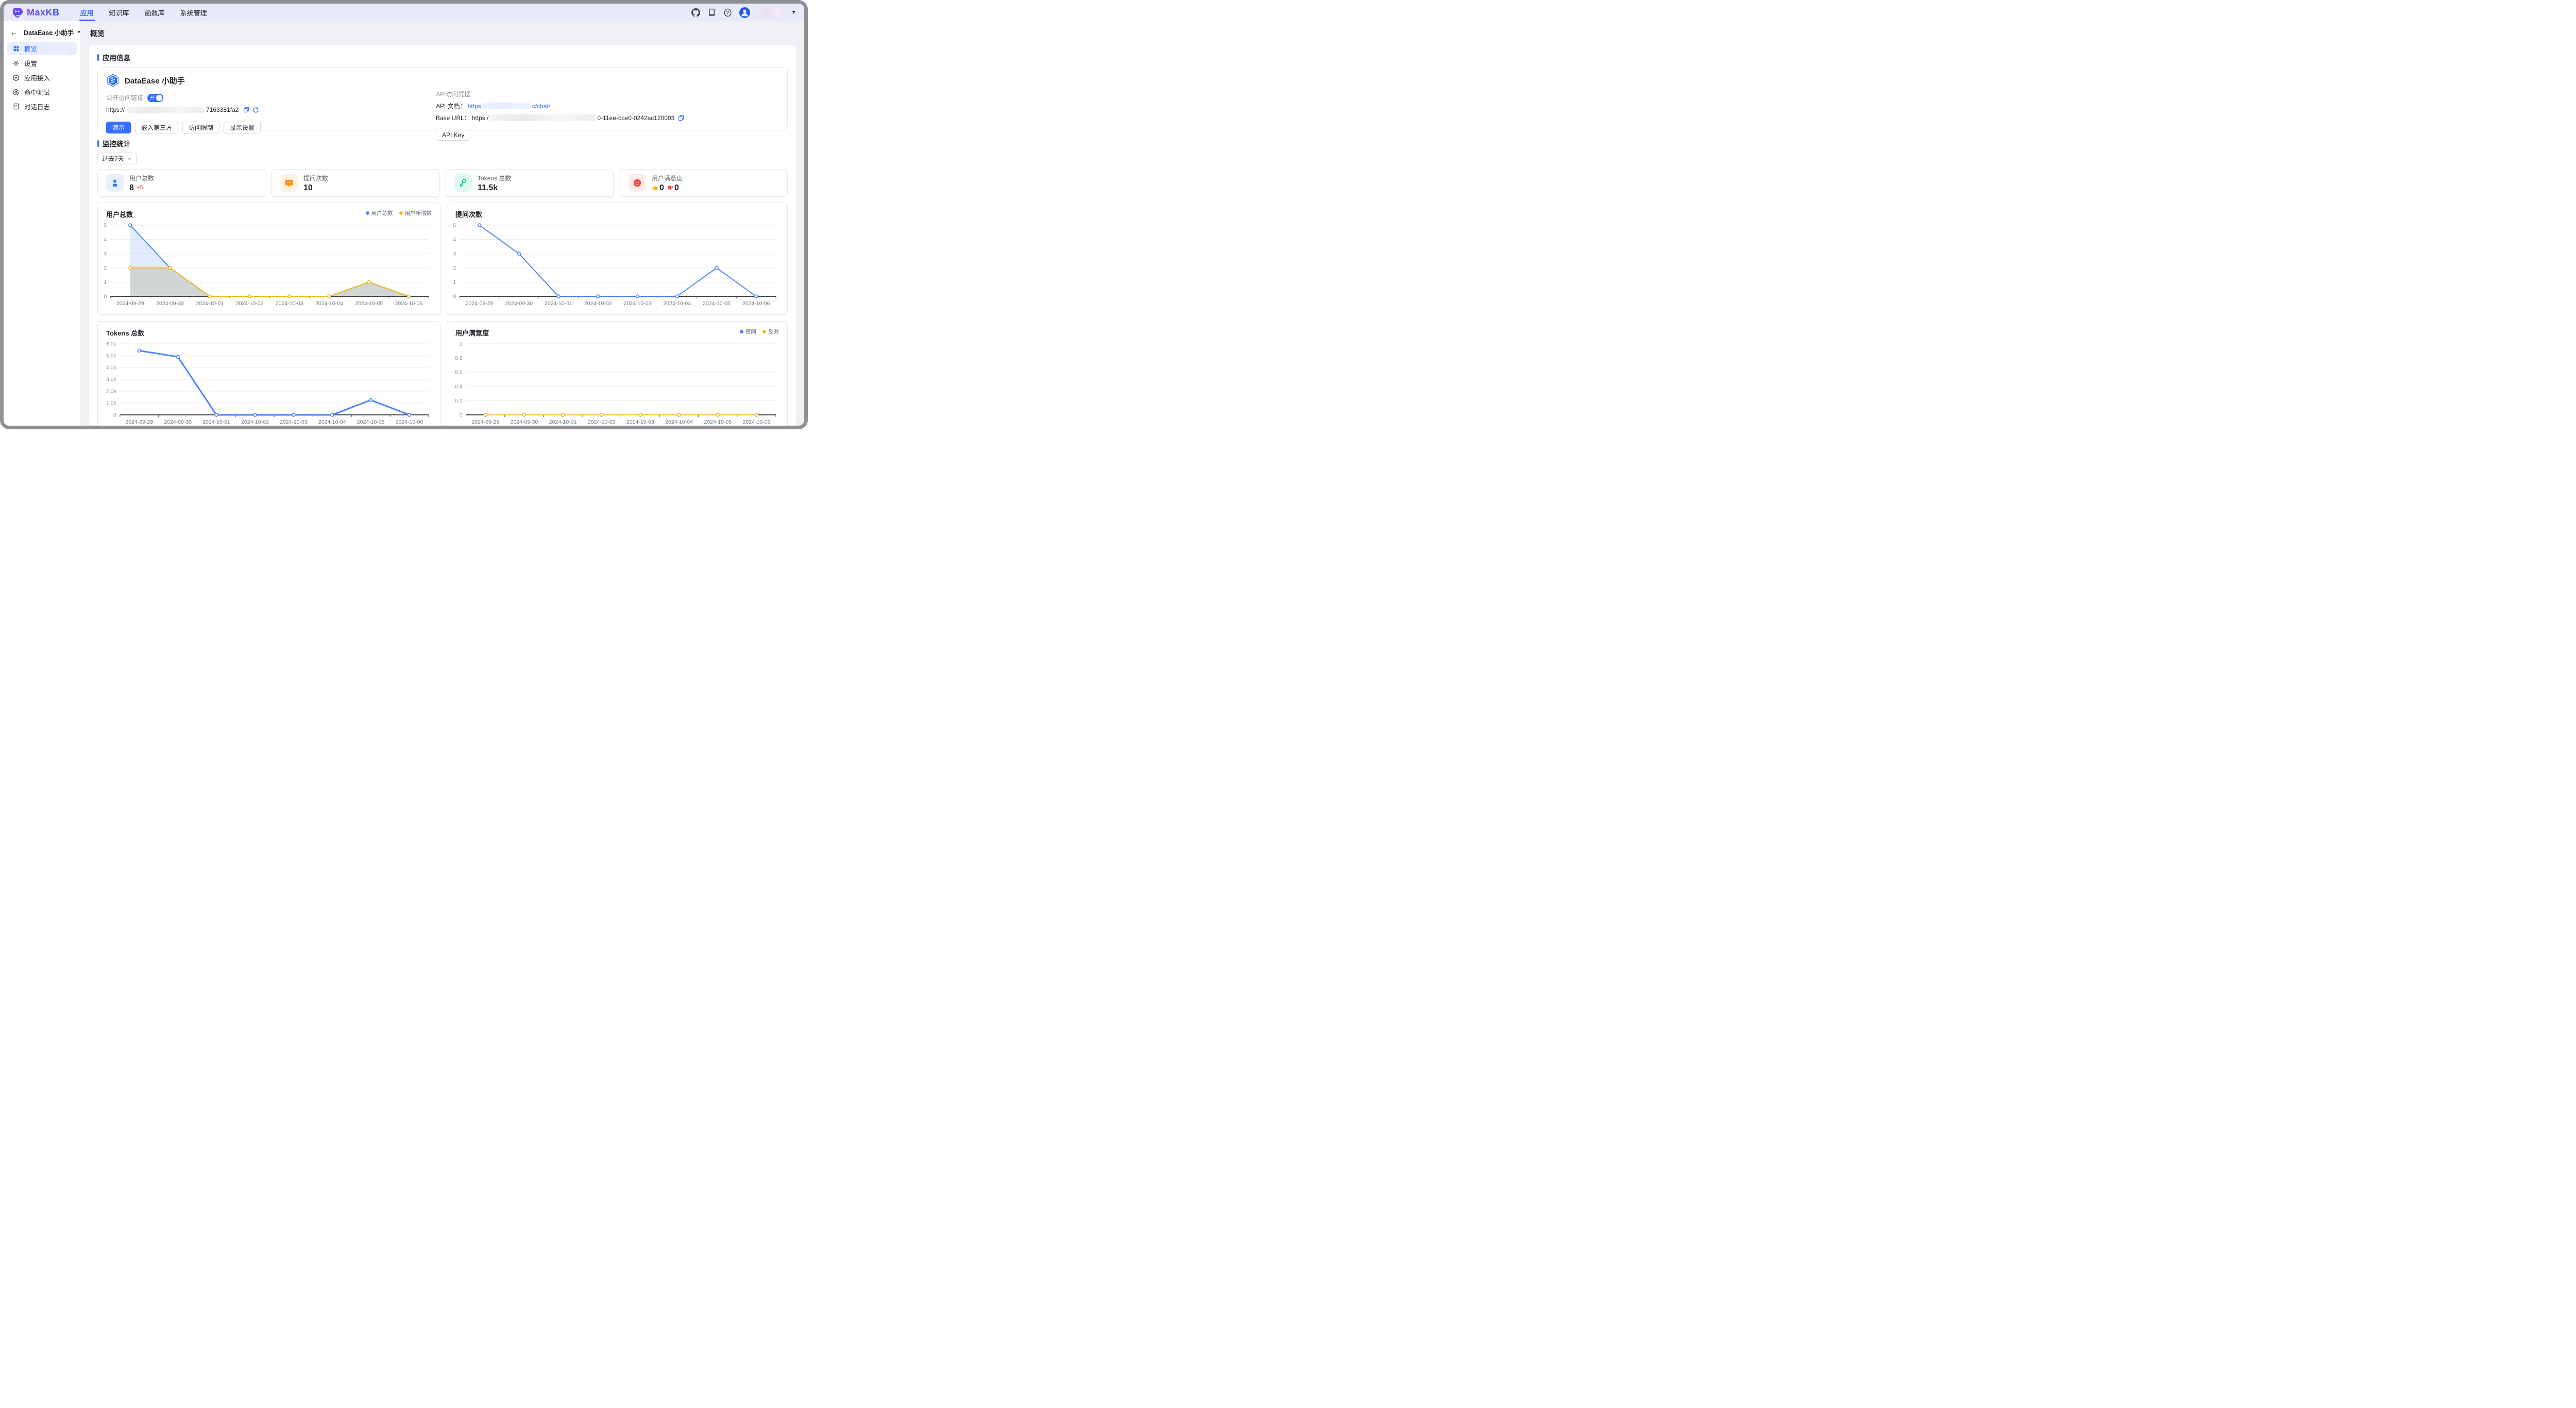 The width and height of the screenshot is (2576, 1408). I want to click on thumb-down-count: 0, so click(676, 188).